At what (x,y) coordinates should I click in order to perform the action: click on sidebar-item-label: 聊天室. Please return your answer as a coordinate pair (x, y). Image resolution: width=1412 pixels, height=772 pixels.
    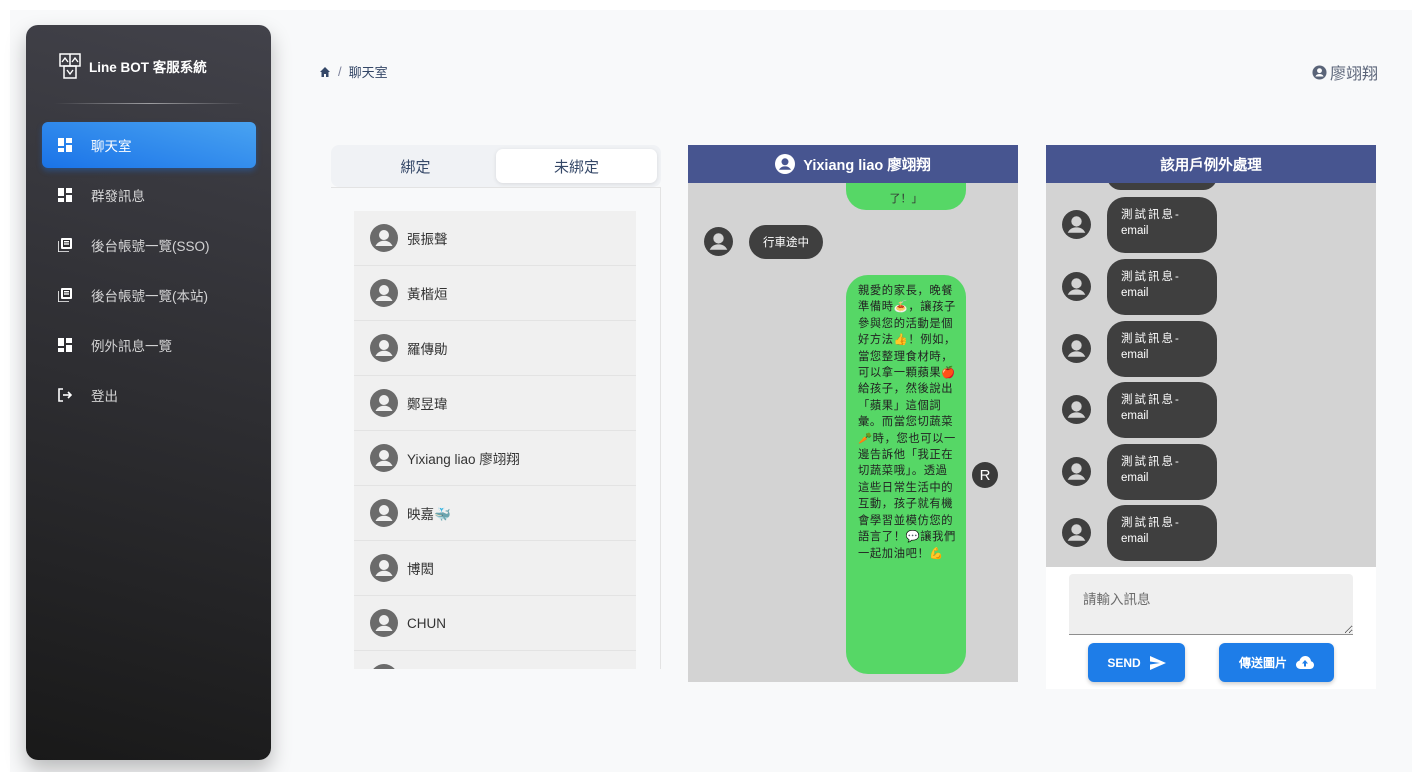
    Looking at the image, I should click on (111, 146).